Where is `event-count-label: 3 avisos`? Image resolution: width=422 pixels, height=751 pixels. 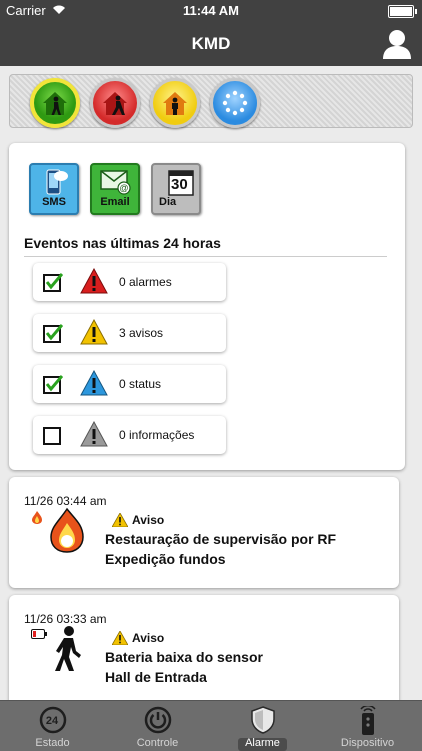 event-count-label: 3 avisos is located at coordinates (141, 333).